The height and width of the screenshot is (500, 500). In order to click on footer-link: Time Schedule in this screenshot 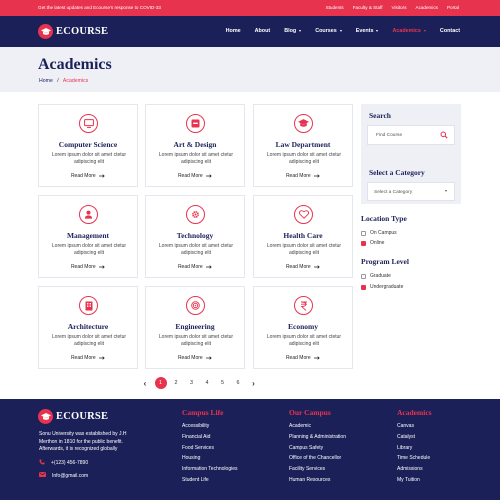, I will do `click(414, 460)`.